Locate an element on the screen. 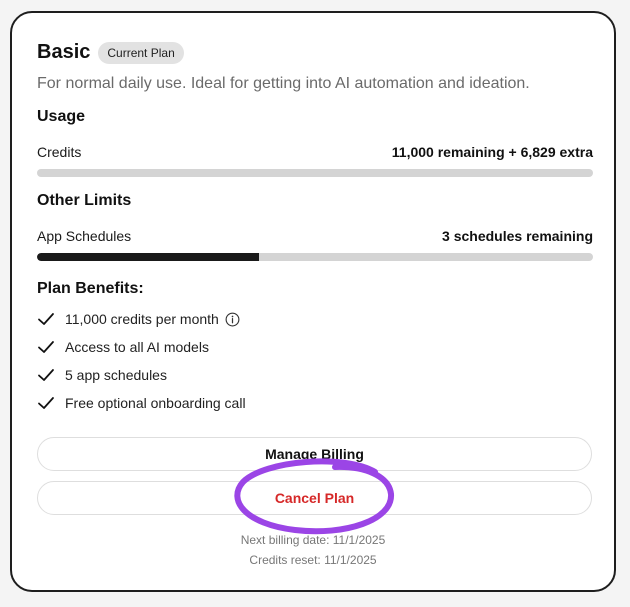  credits-value: 11,000 remaining + 6,829 extra is located at coordinates (492, 152).